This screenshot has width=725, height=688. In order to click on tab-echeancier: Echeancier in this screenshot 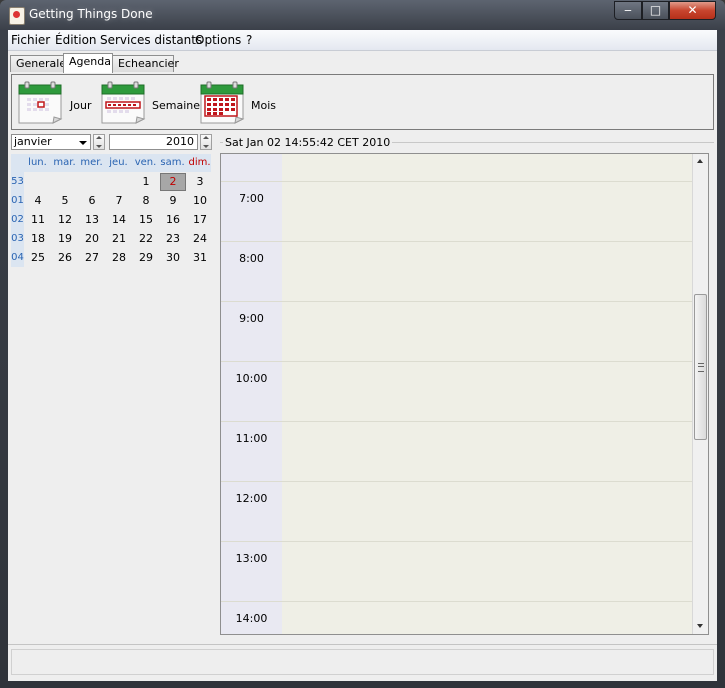, I will do `click(145, 63)`.